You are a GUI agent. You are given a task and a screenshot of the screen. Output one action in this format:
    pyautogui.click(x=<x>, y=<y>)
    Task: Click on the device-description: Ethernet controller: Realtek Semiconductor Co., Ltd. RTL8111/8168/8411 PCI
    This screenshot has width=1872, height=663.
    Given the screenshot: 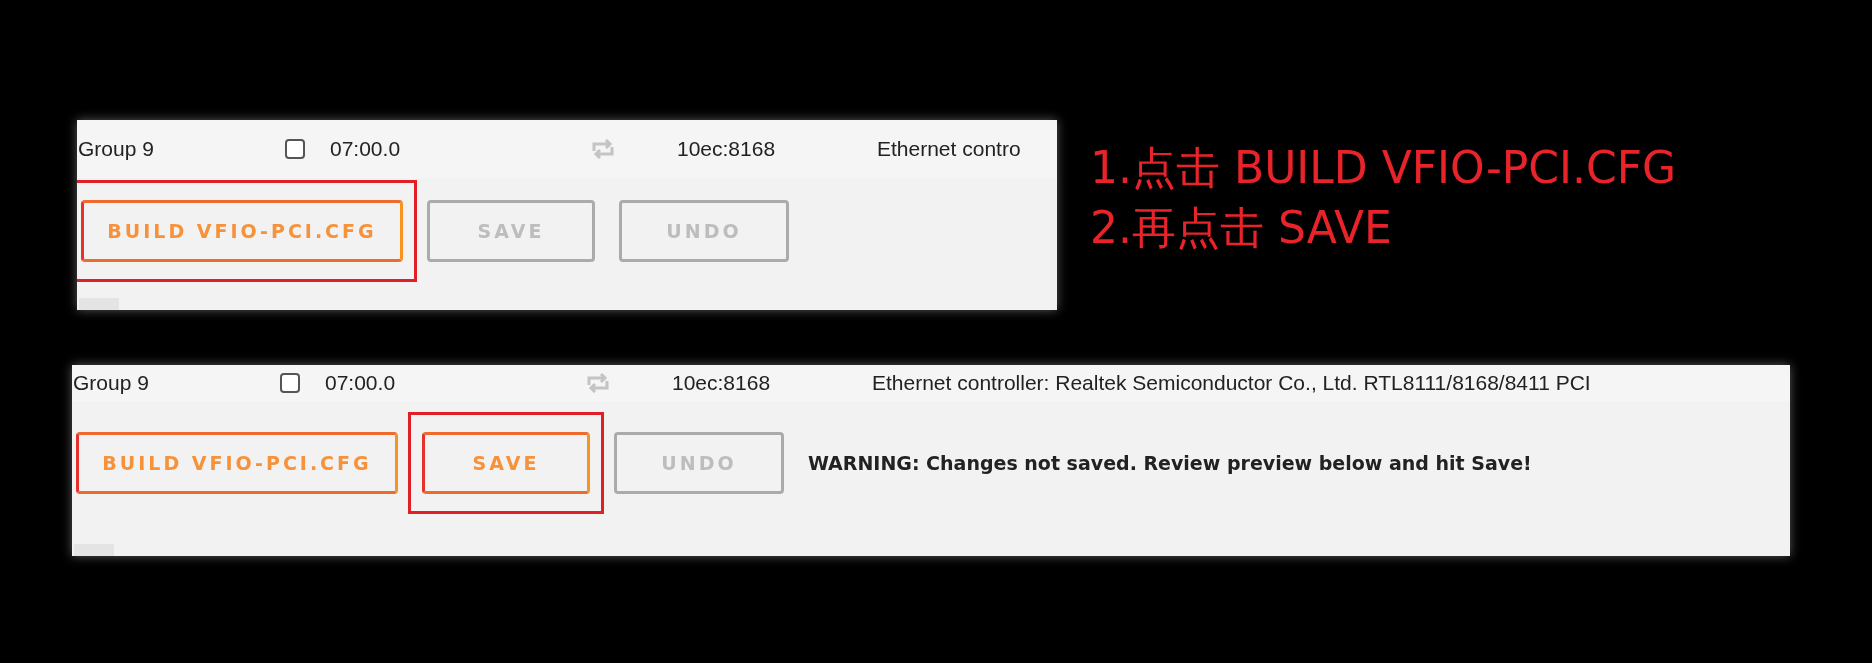 What is the action you would take?
    pyautogui.click(x=1231, y=383)
    